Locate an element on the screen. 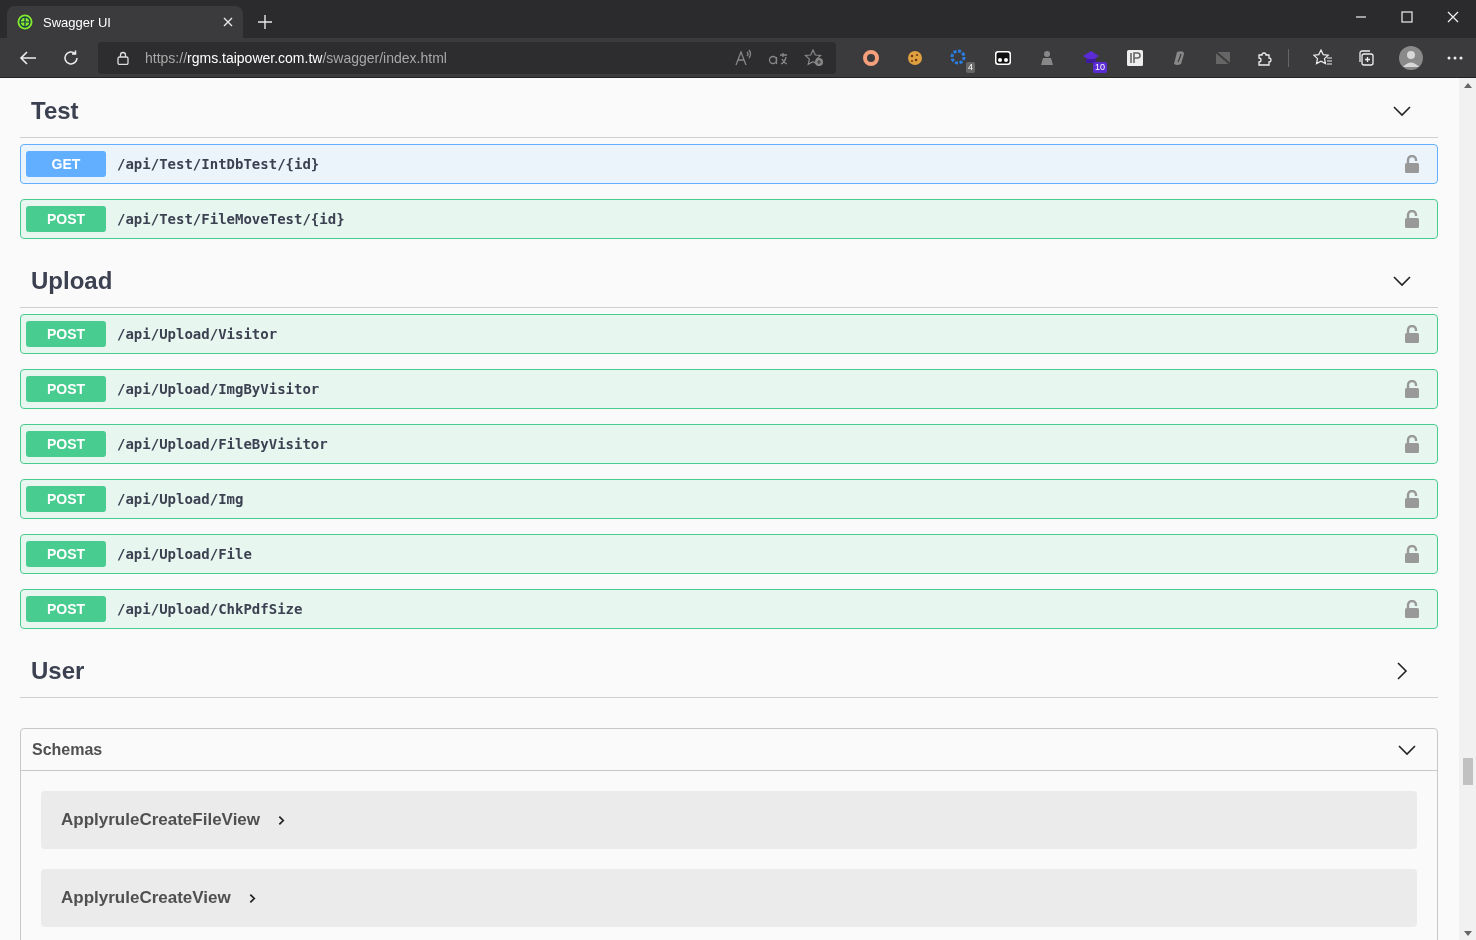  operation-row: POST /api/Upload/FileByVisitor is located at coordinates (729, 444).